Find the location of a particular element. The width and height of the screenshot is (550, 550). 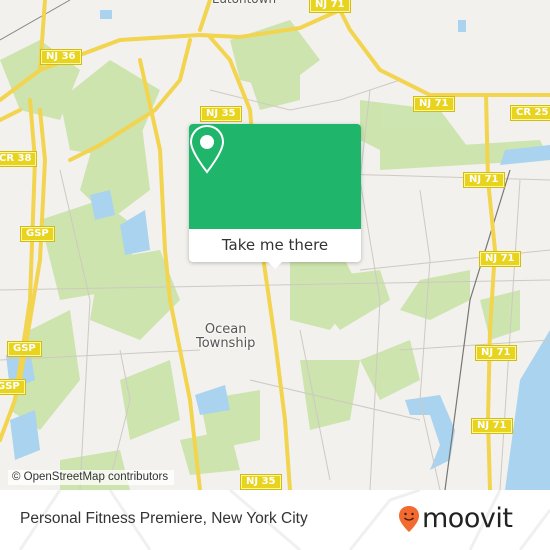

place-label-line2: Township is located at coordinates (226, 343).